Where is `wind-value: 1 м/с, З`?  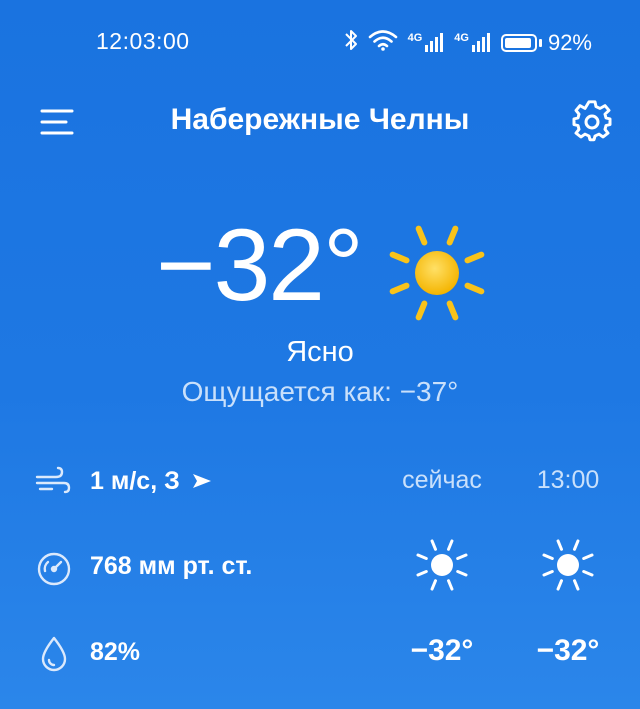 wind-value: 1 м/с, З is located at coordinates (151, 482).